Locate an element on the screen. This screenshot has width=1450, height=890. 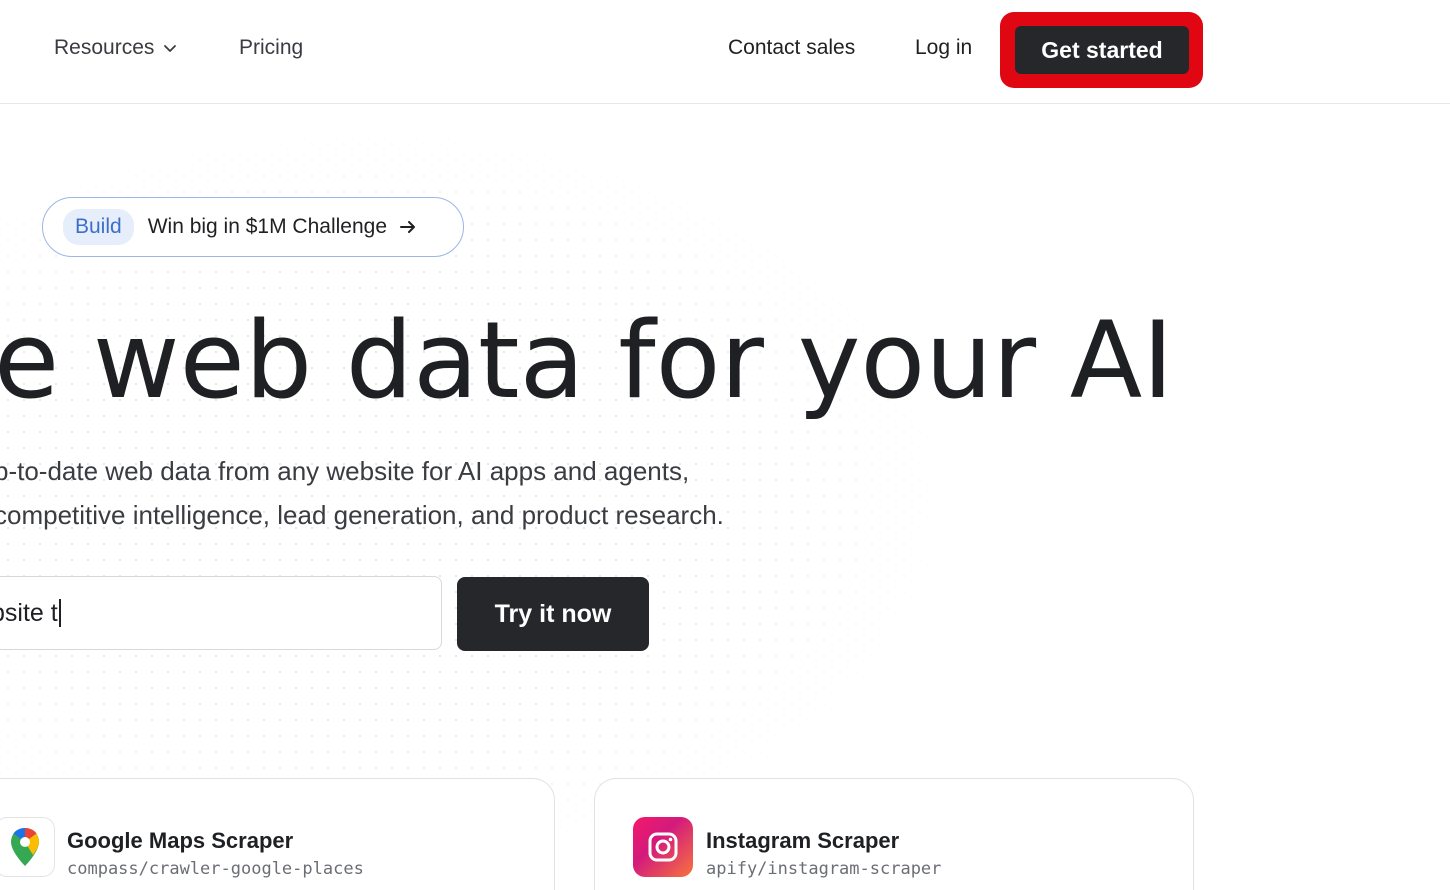
announcement-text: Win big in $1M Challenge is located at coordinates (267, 226).